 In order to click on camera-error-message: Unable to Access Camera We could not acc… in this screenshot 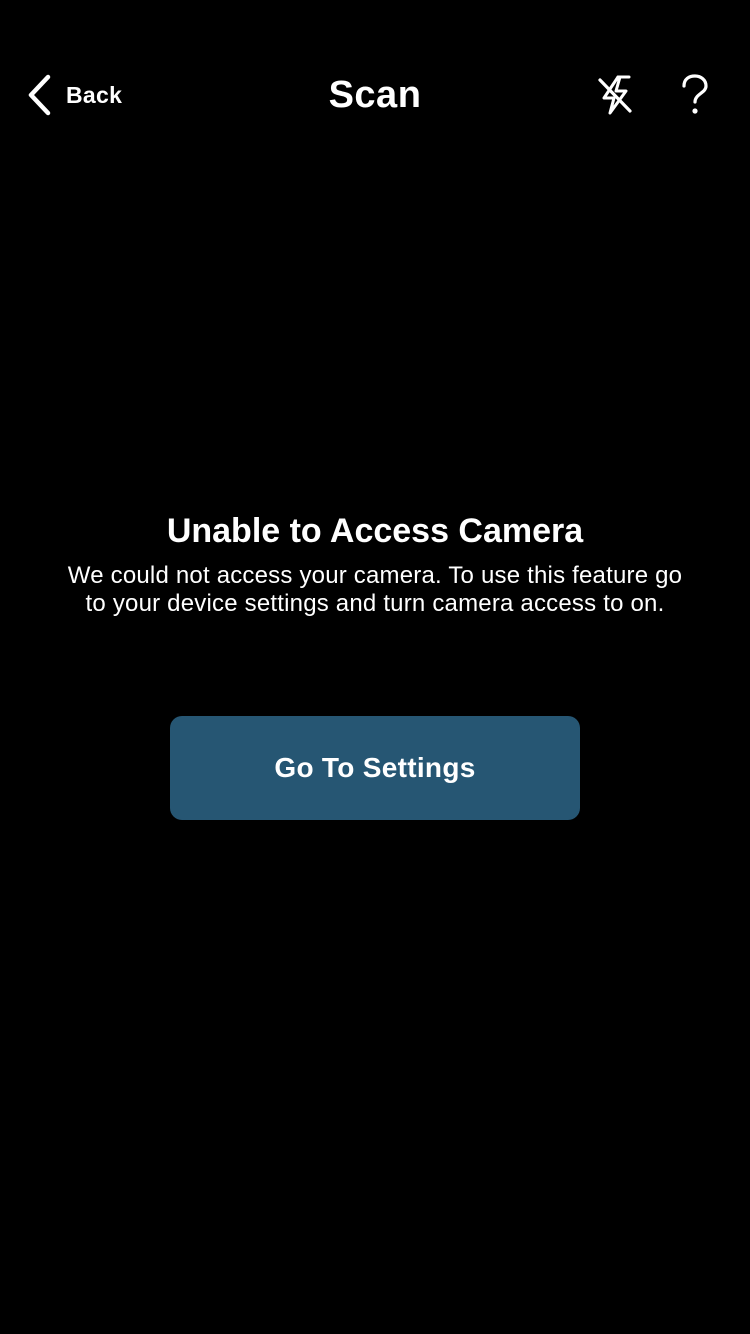, I will do `click(375, 563)`.